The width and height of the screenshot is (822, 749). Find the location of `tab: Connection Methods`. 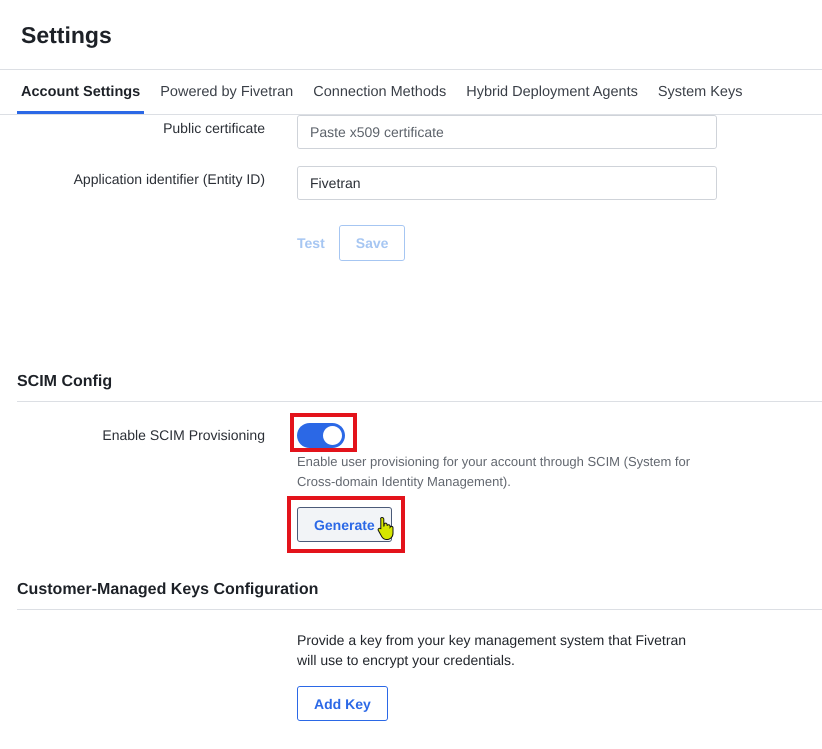

tab: Connection Methods is located at coordinates (379, 92).